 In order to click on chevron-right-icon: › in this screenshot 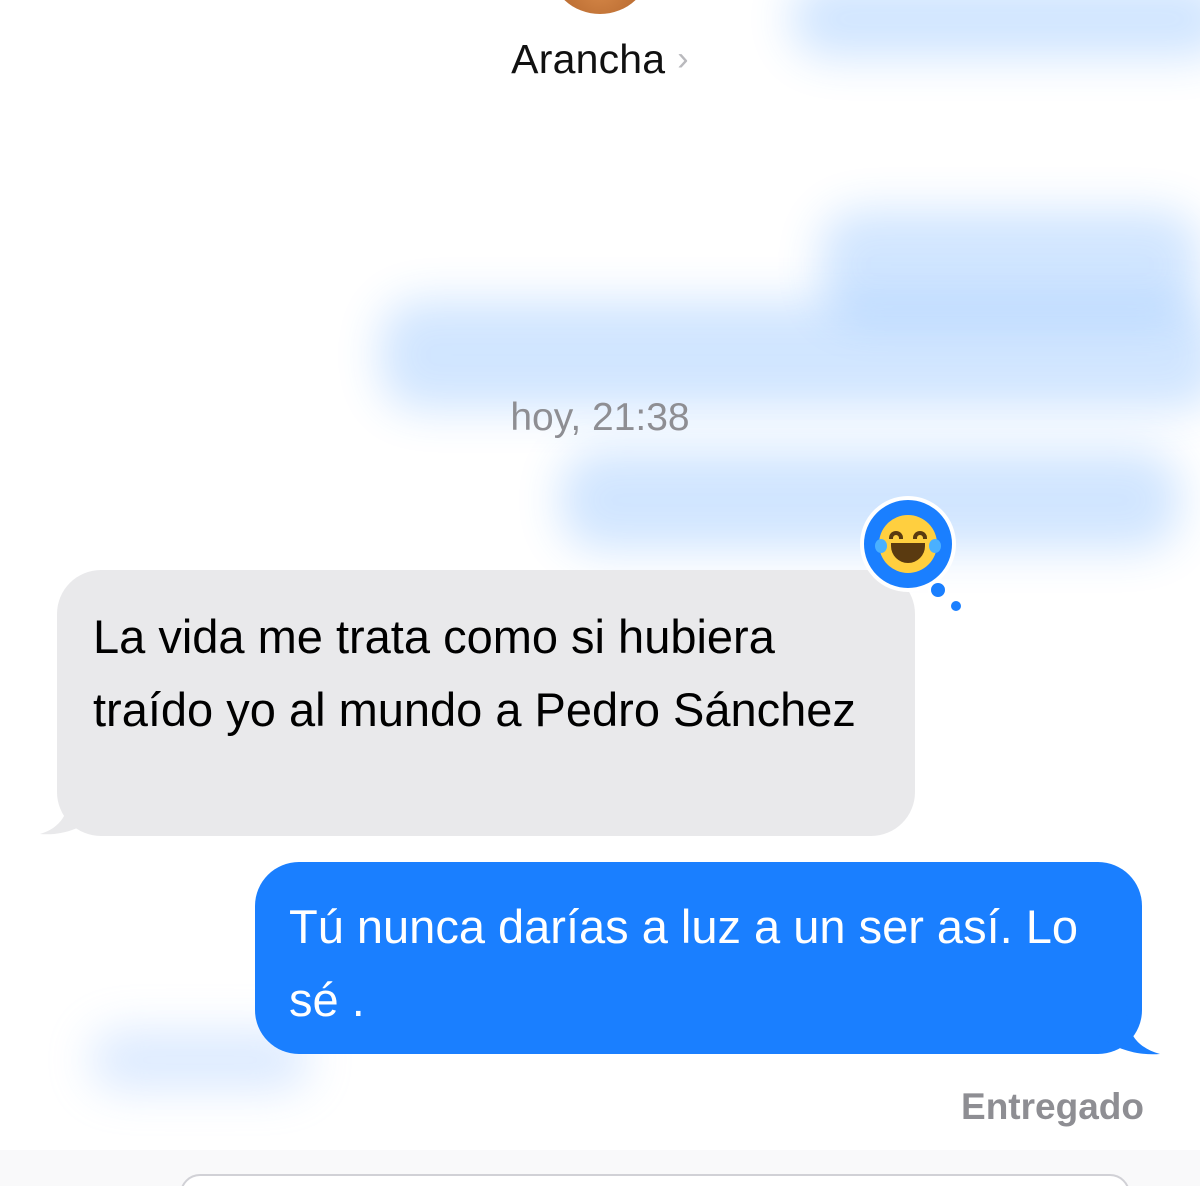, I will do `click(683, 59)`.